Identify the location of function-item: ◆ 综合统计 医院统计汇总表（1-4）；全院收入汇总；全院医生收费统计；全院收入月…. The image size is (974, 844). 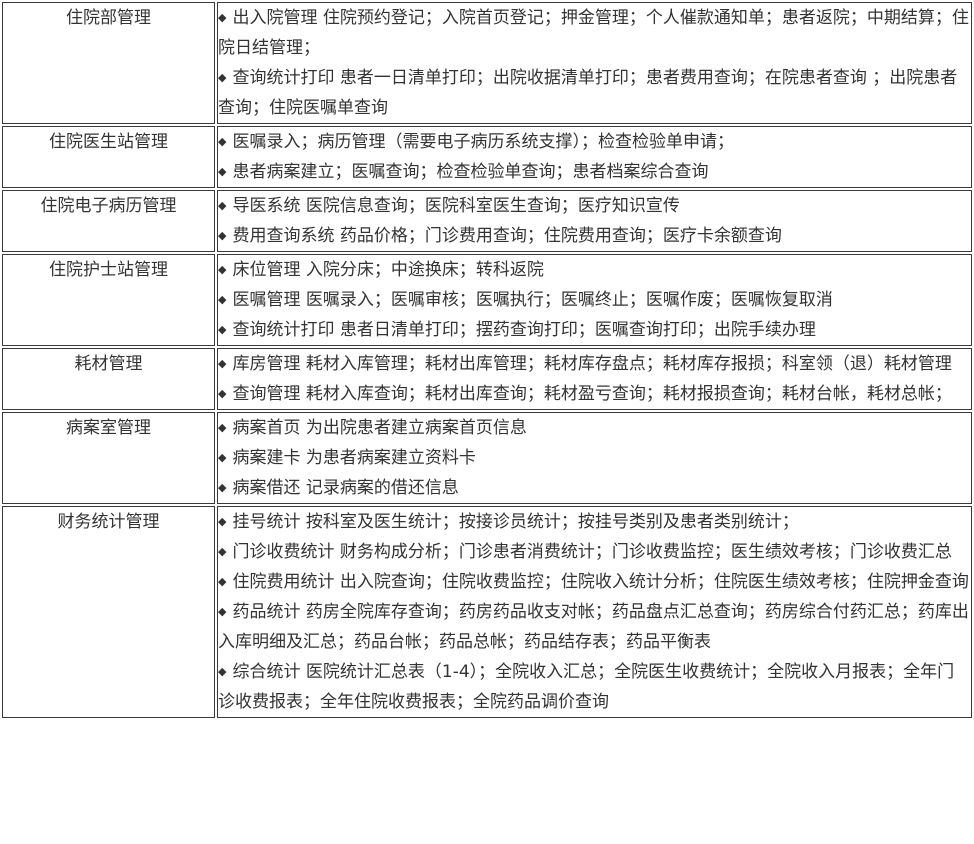
(594, 687).